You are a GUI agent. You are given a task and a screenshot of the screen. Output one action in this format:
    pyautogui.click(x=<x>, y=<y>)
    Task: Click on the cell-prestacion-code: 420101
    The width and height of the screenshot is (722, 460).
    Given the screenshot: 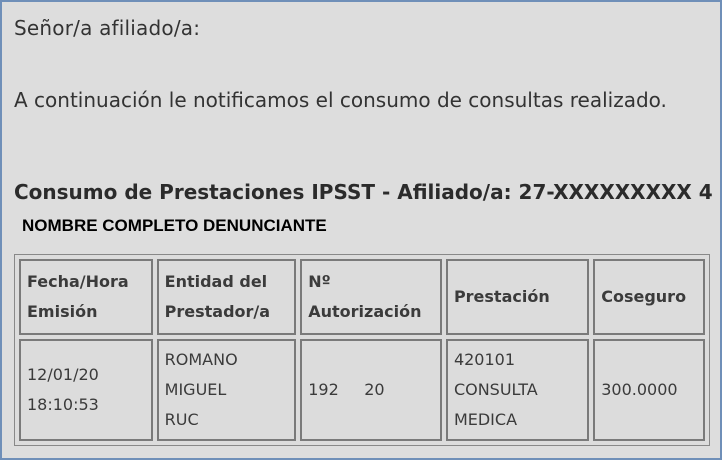 What is the action you would take?
    pyautogui.click(x=484, y=359)
    